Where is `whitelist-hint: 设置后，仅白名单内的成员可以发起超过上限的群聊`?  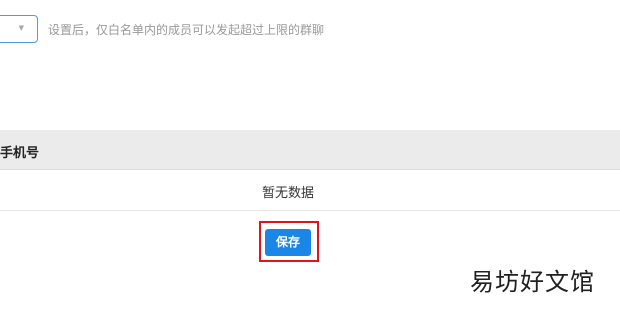 whitelist-hint: 设置后，仅白名单内的成员可以发起超过上限的群聊 is located at coordinates (186, 30).